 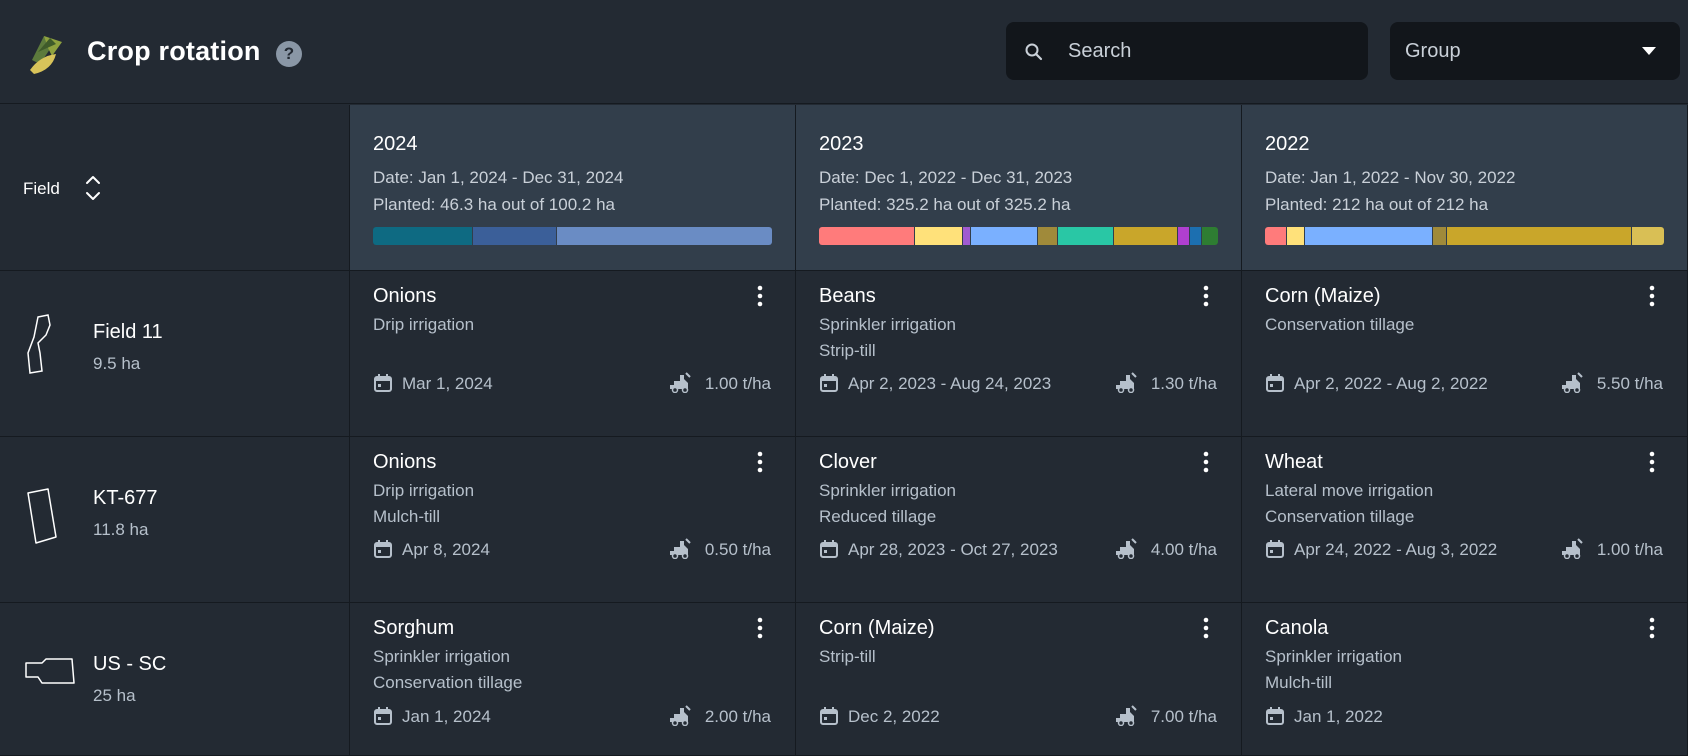 I want to click on crop-tillage: Strip-till, so click(x=847, y=350).